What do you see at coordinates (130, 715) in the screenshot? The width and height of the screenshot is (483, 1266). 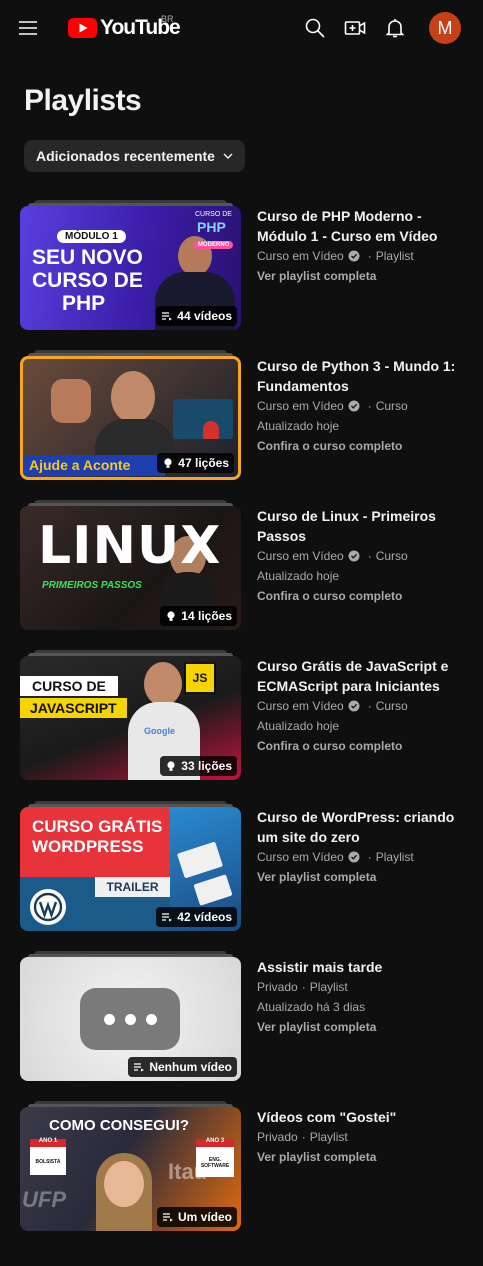 I see `playlist-thumbnail: Google CURSO DE JAVASCRIPT JS 33 lições` at bounding box center [130, 715].